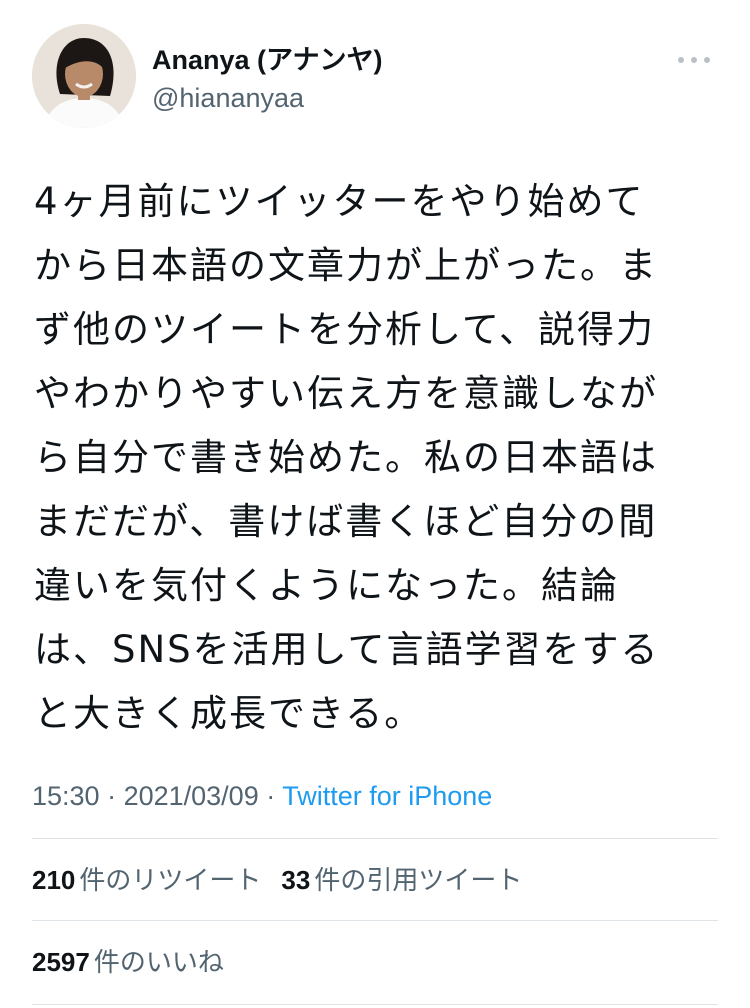 This screenshot has height=1008, width=750. Describe the element at coordinates (277, 880) in the screenshot. I see `engagement-stats: 210 件のリツイート 33 件の引用ツイート` at that location.